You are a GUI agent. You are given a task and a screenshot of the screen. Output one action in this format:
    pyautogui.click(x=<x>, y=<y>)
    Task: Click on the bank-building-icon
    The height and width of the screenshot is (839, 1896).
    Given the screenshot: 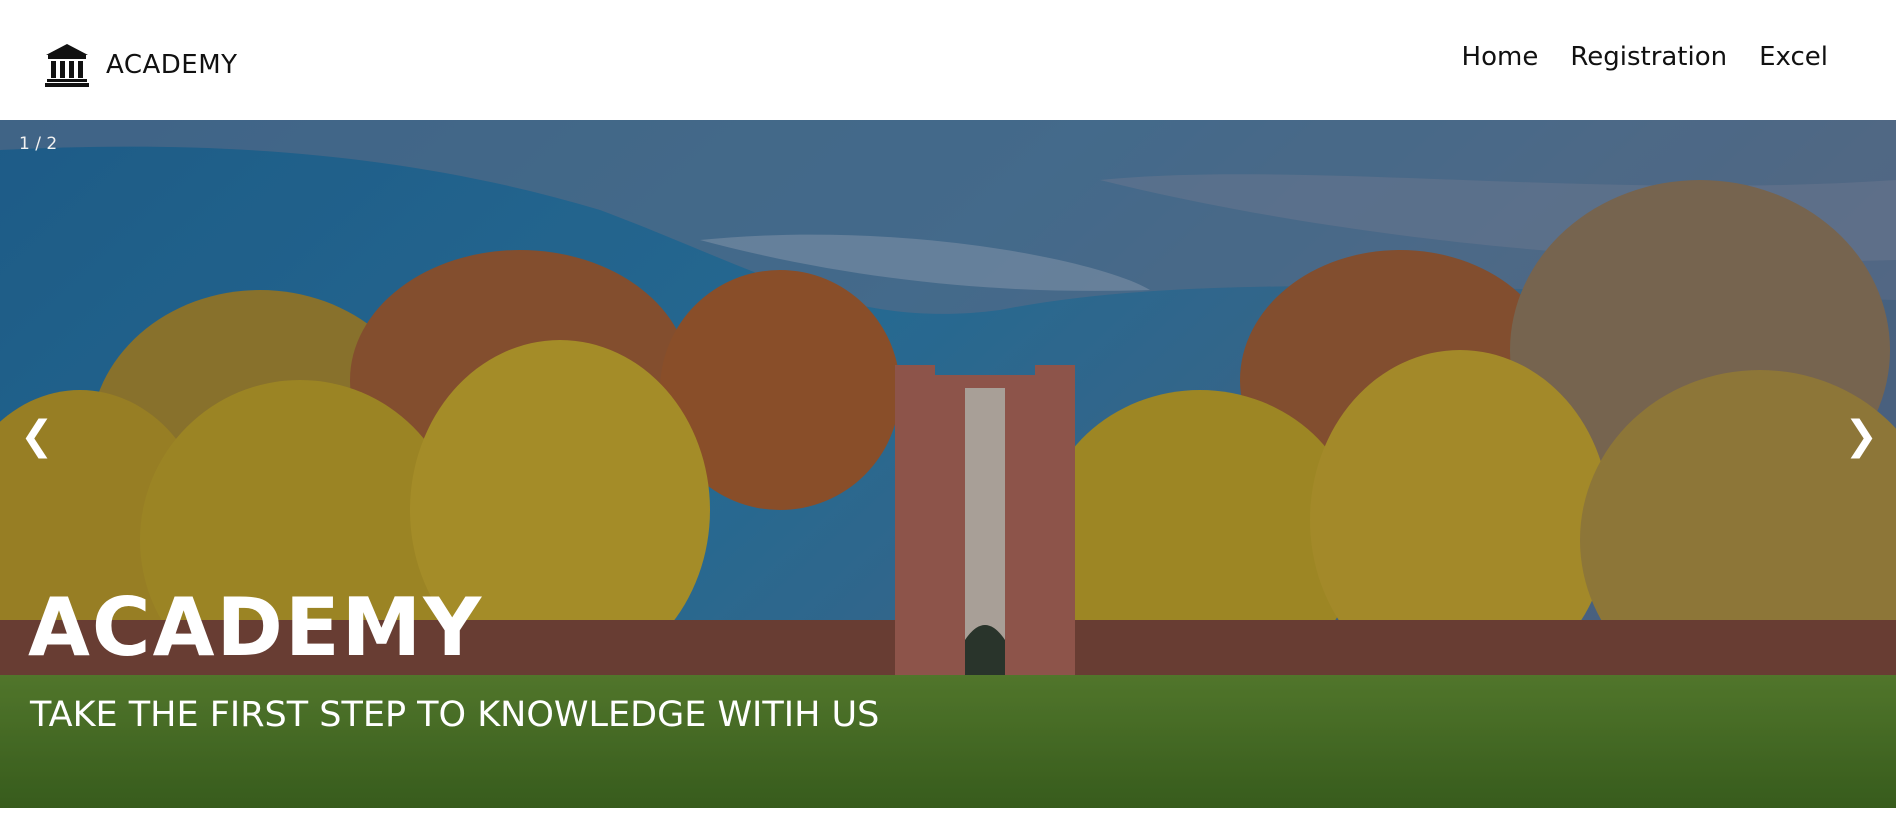 What is the action you would take?
    pyautogui.click(x=67, y=65)
    